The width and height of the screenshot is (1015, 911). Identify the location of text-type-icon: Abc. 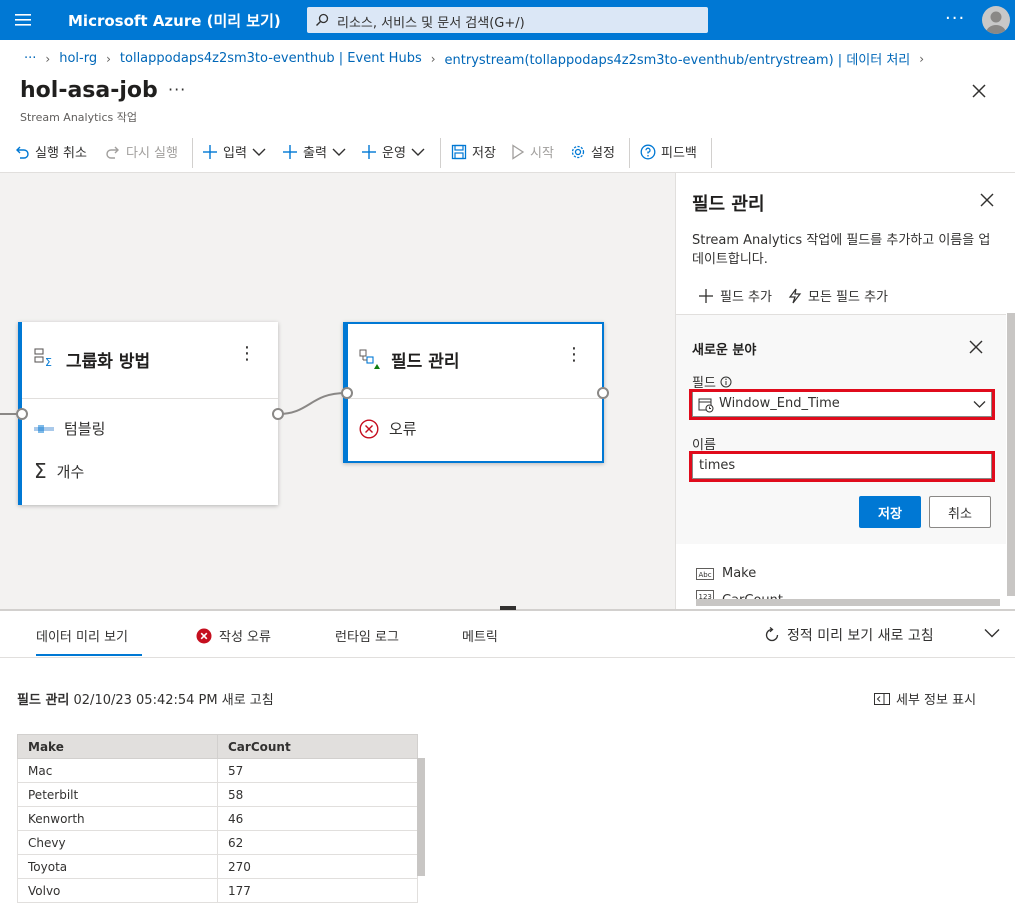
(705, 573).